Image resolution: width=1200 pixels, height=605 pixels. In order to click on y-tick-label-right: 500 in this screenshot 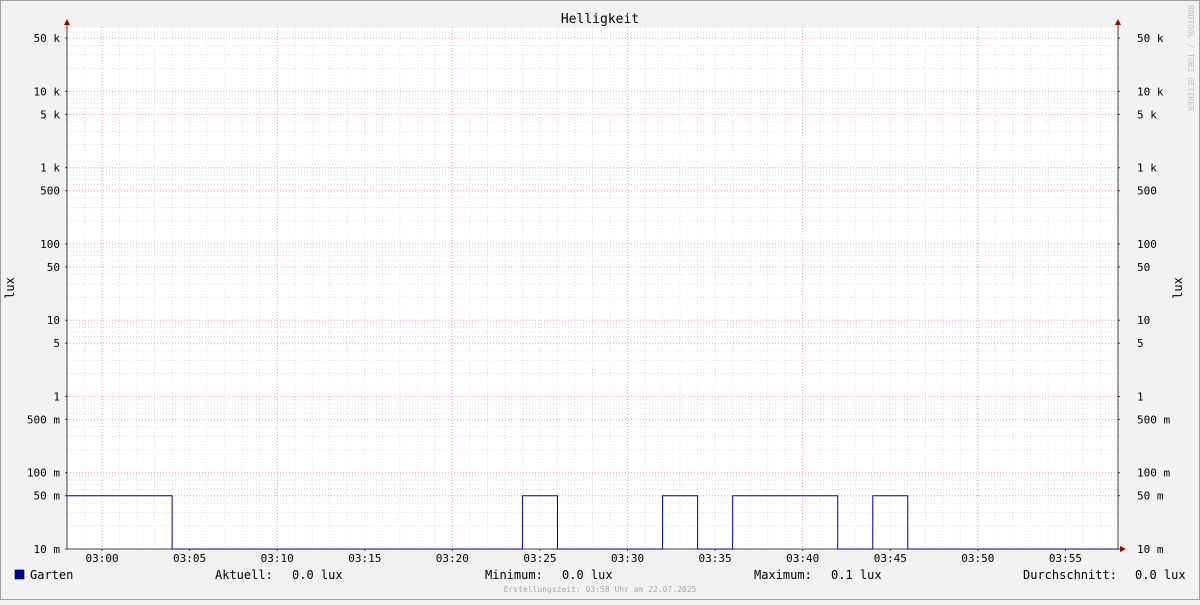, I will do `click(1147, 191)`.